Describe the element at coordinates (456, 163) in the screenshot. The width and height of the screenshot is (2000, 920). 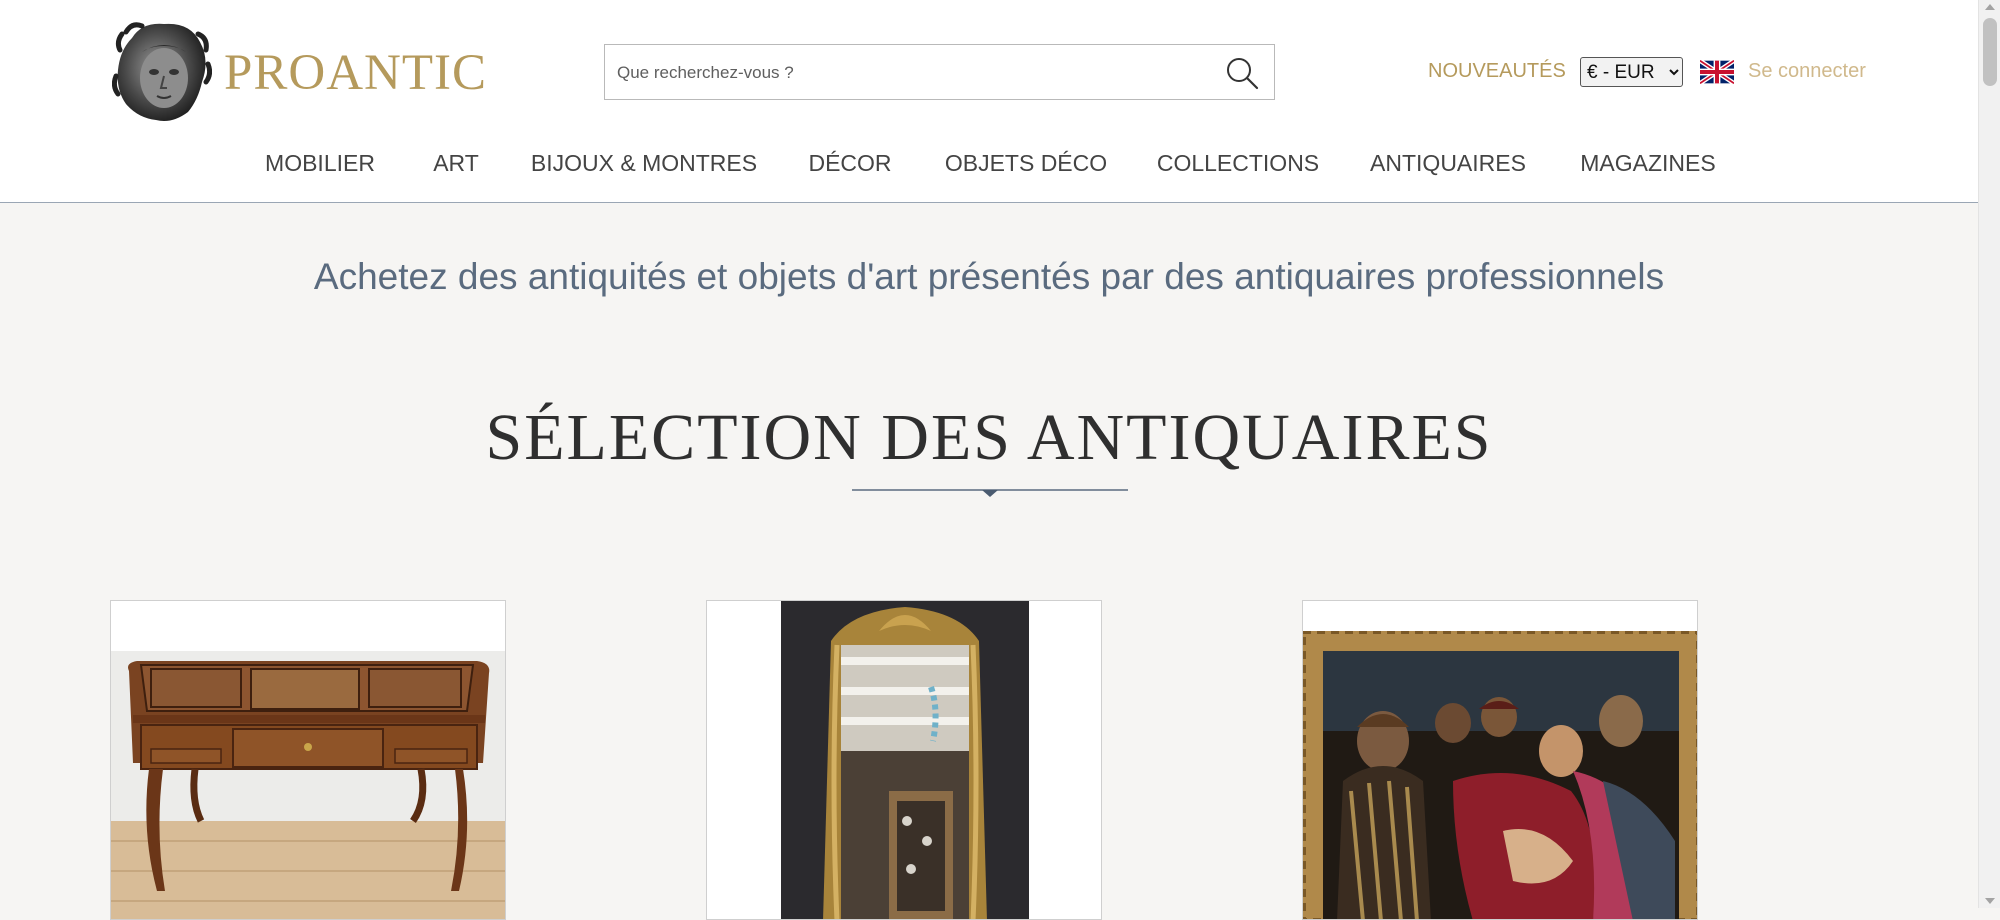
I see `nav-item-art: ART` at that location.